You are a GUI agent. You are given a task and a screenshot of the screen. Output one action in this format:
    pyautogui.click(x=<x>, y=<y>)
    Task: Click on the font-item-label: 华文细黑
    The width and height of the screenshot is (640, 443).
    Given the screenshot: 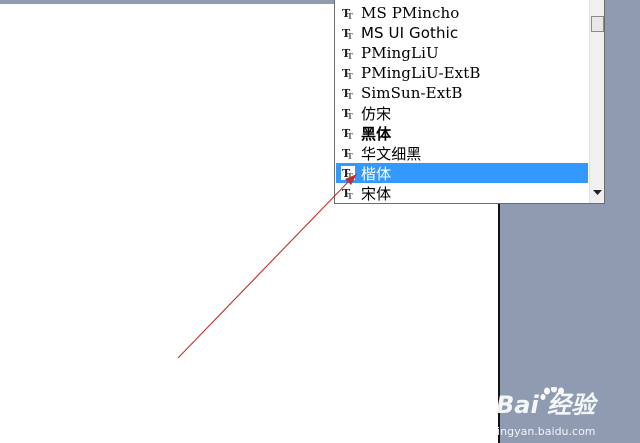 What is the action you would take?
    pyautogui.click(x=391, y=153)
    